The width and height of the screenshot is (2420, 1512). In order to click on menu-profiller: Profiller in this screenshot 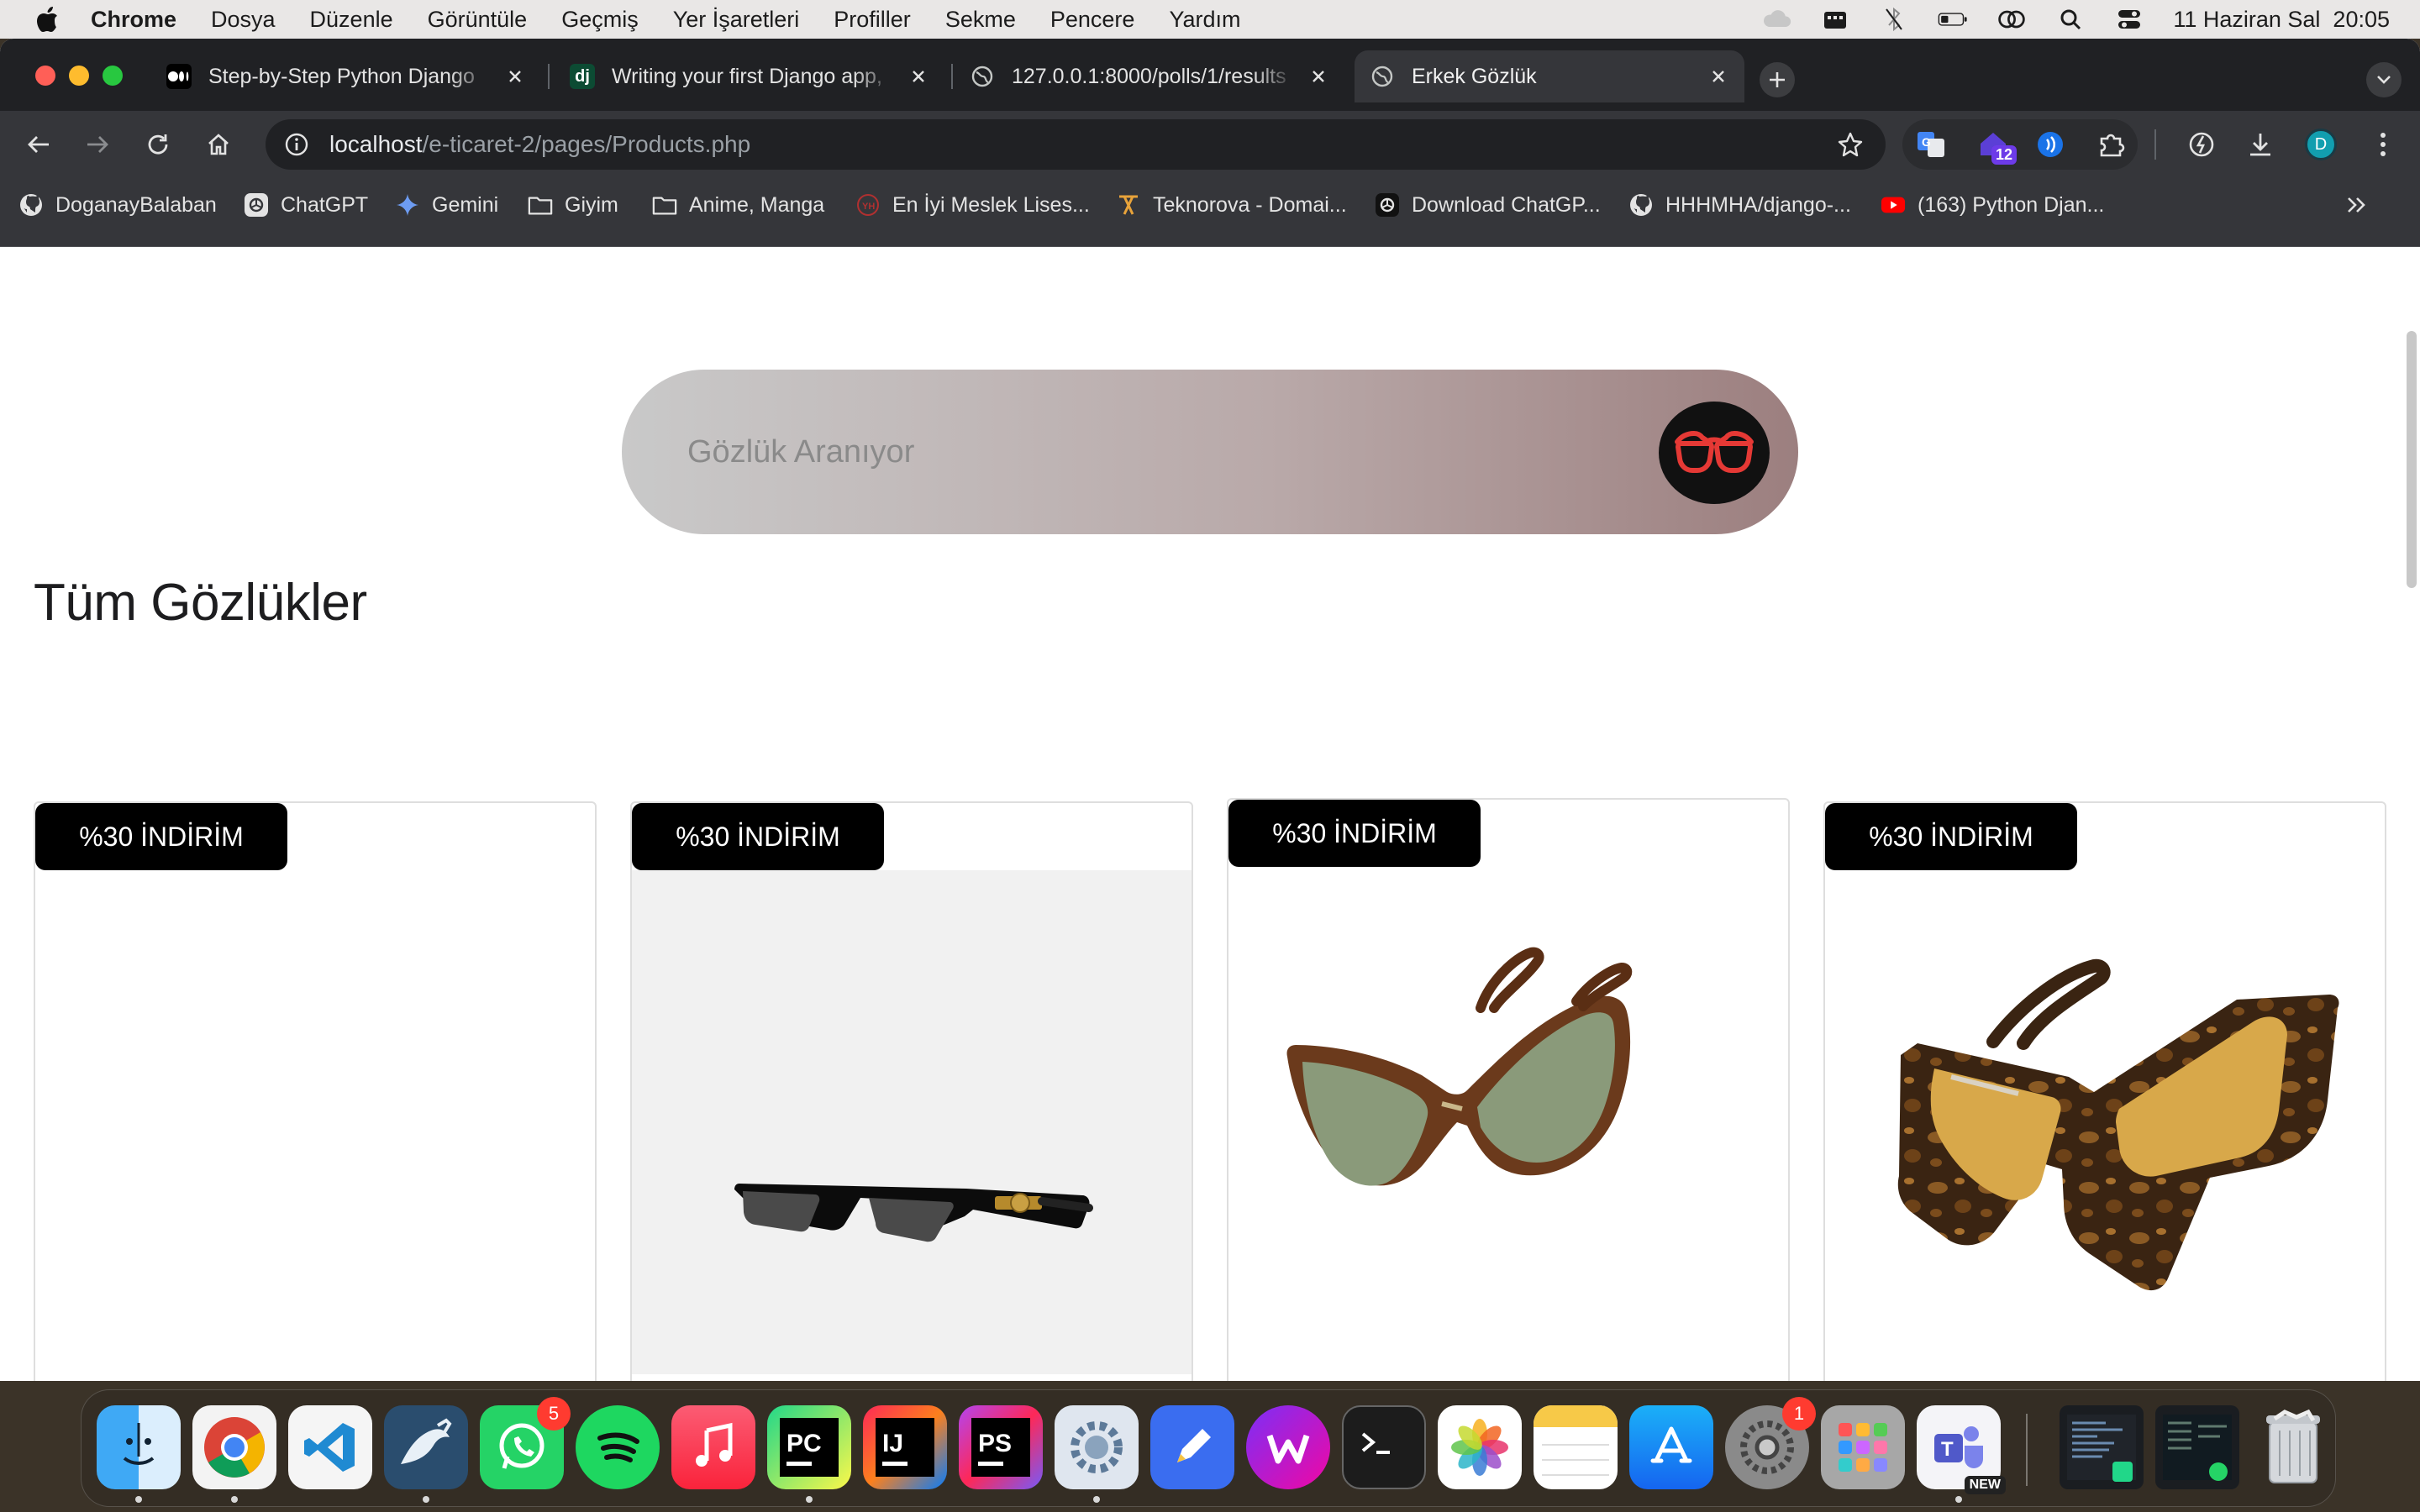, I will do `click(872, 20)`.